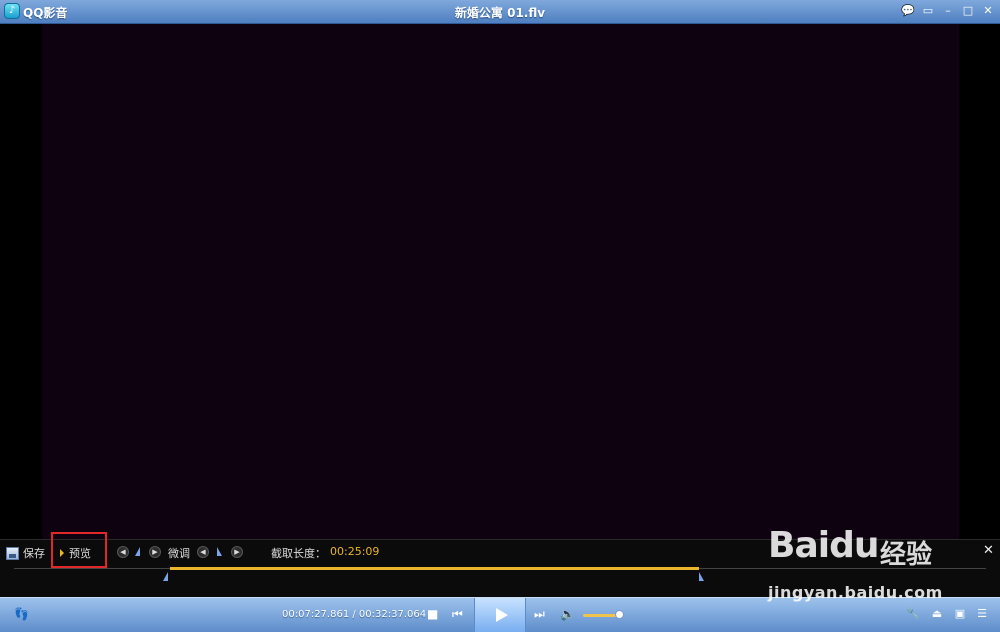 The image size is (1000, 632). Describe the element at coordinates (165, 576) in the screenshot. I see `clip-start-handle` at that location.